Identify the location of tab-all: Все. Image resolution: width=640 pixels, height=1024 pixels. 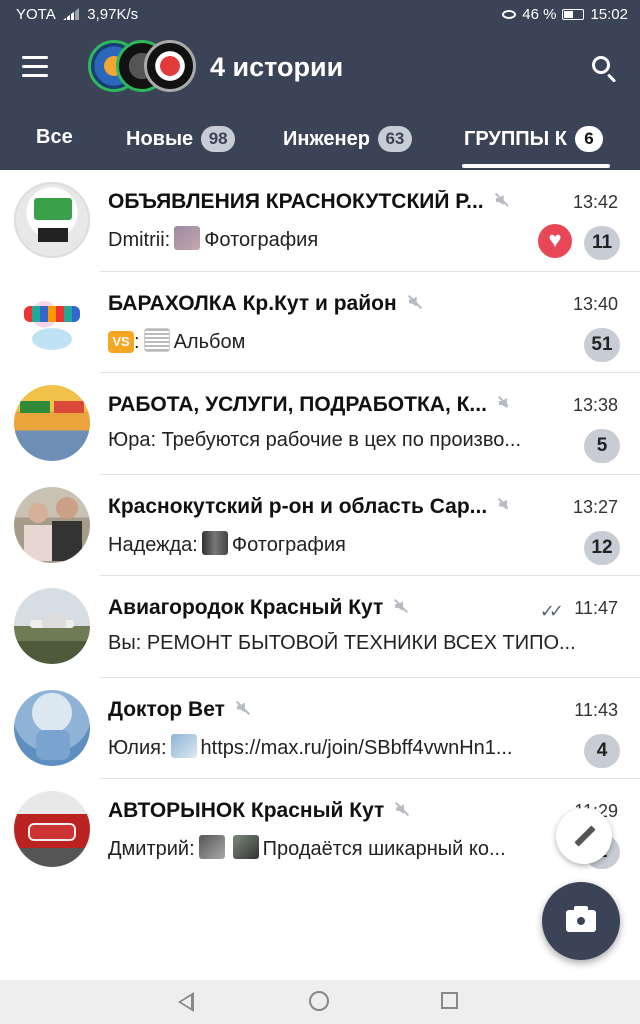
(54, 137).